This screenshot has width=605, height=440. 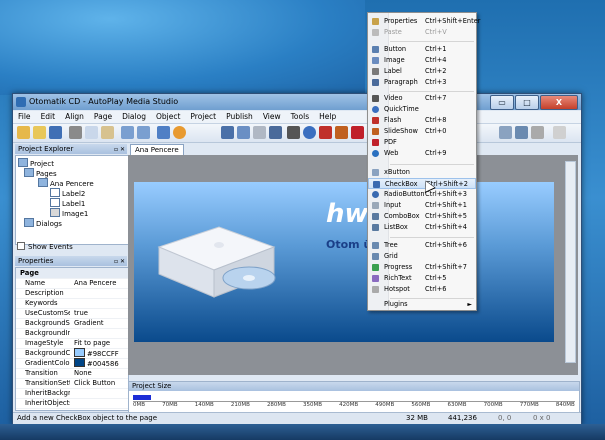 I want to click on menu-item-paragraph: Paragraph Ctrl+3, so click(x=422, y=82).